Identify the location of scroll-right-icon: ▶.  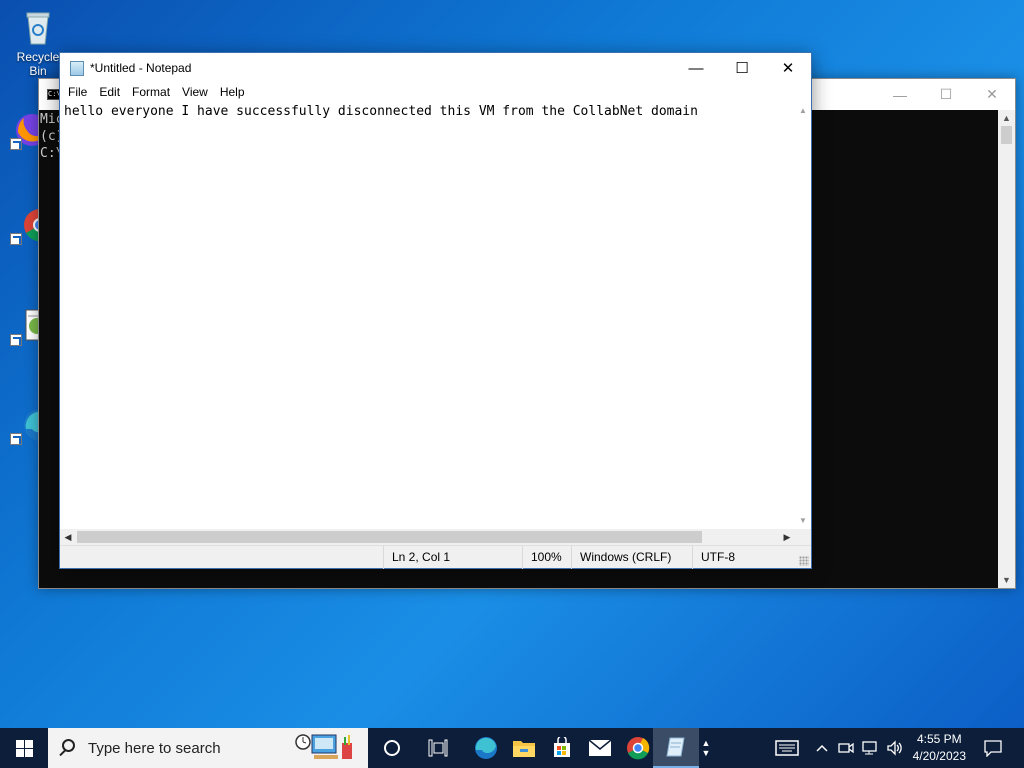
(787, 537).